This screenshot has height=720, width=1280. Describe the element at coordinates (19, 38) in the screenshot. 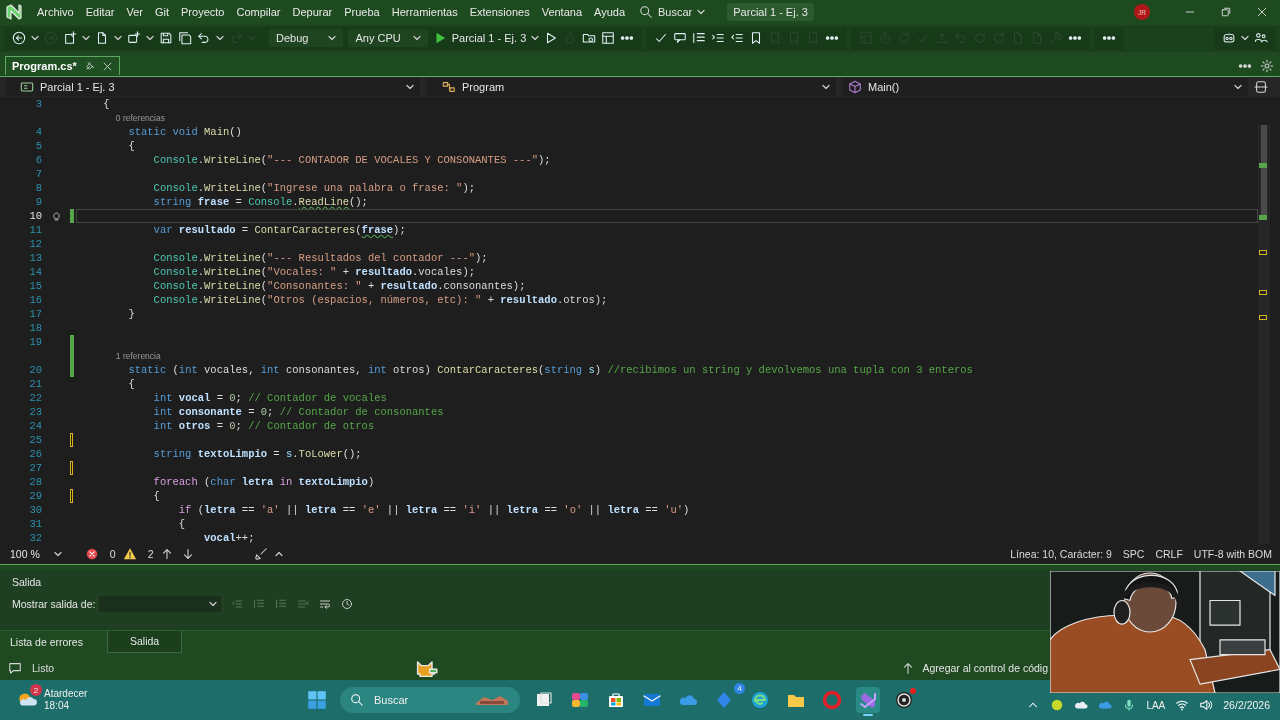

I see `back-icon` at that location.